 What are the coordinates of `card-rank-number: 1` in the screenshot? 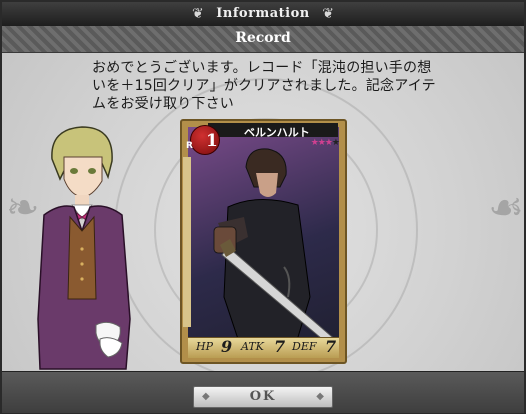 It's located at (212, 141).